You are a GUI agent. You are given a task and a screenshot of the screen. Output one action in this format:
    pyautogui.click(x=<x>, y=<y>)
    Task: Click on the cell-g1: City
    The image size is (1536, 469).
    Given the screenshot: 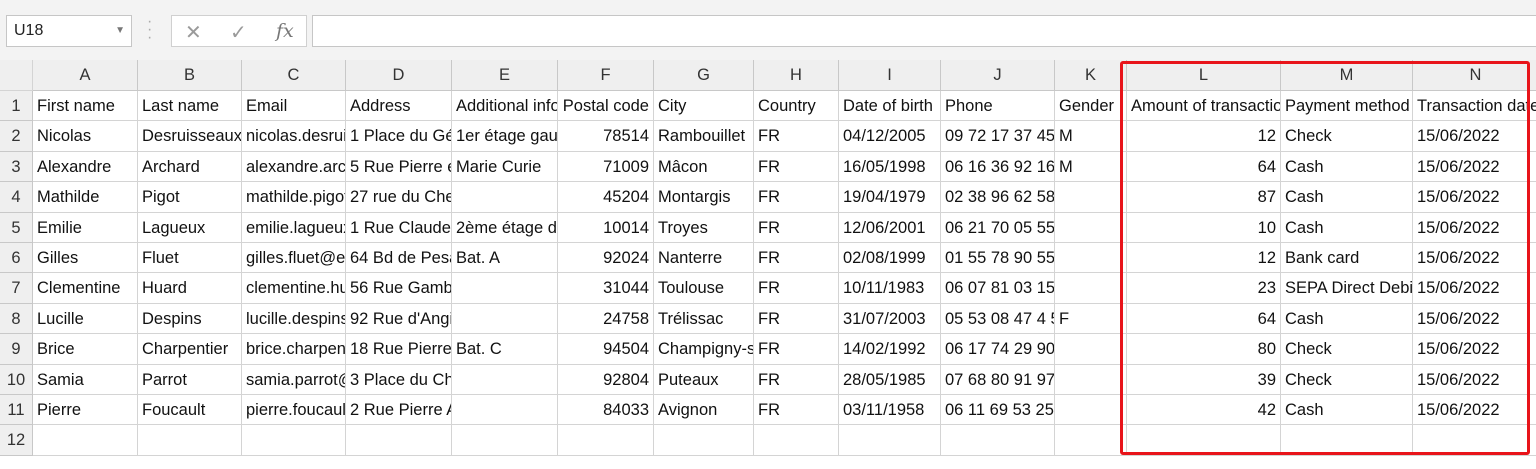 What is the action you would take?
    pyautogui.click(x=704, y=106)
    